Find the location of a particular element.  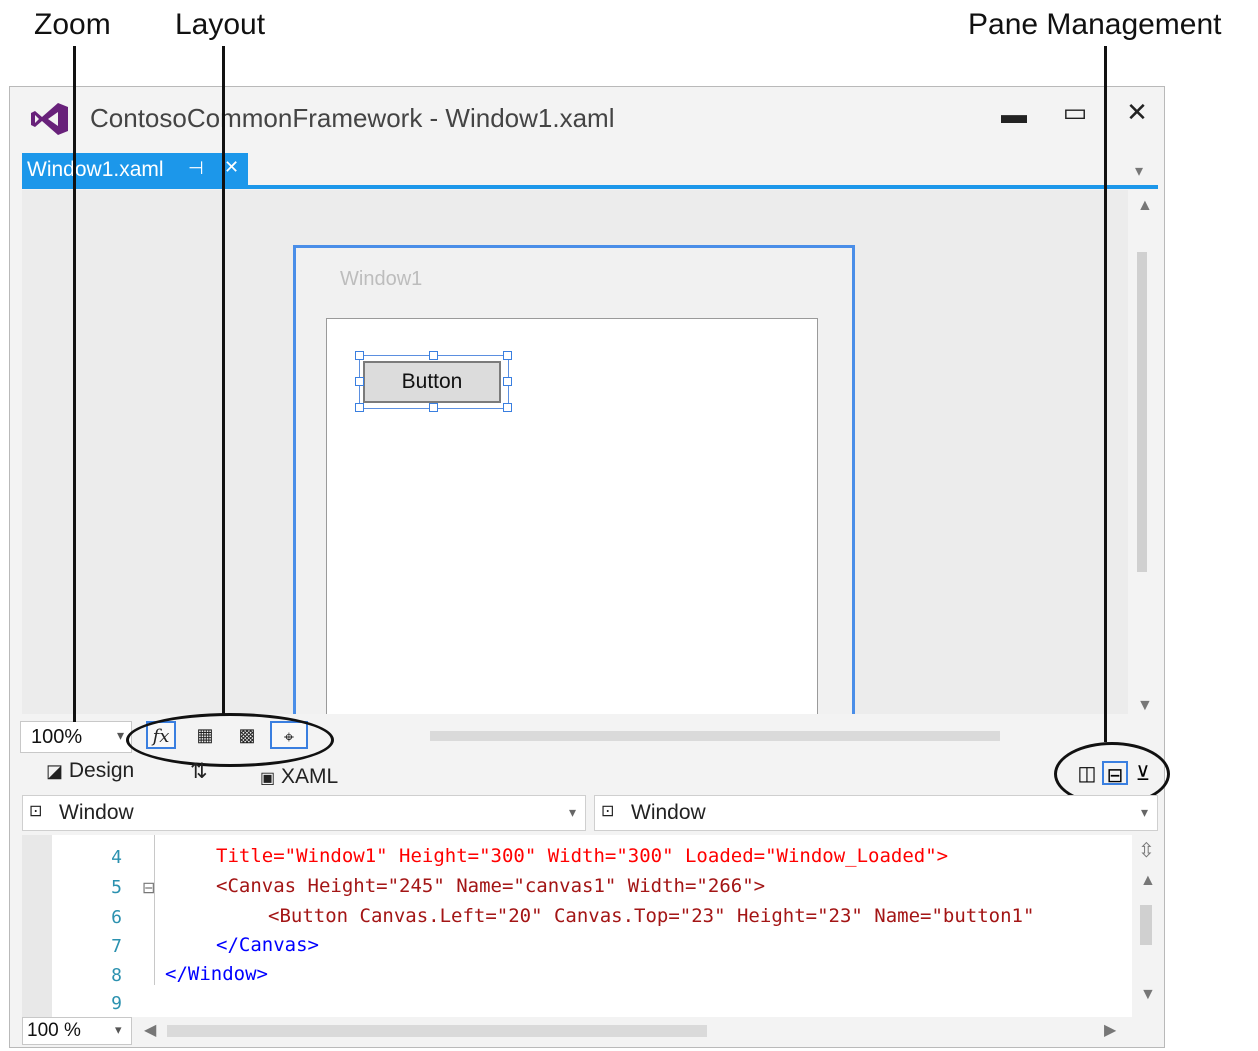

line-number: 6 is located at coordinates (116, 917).